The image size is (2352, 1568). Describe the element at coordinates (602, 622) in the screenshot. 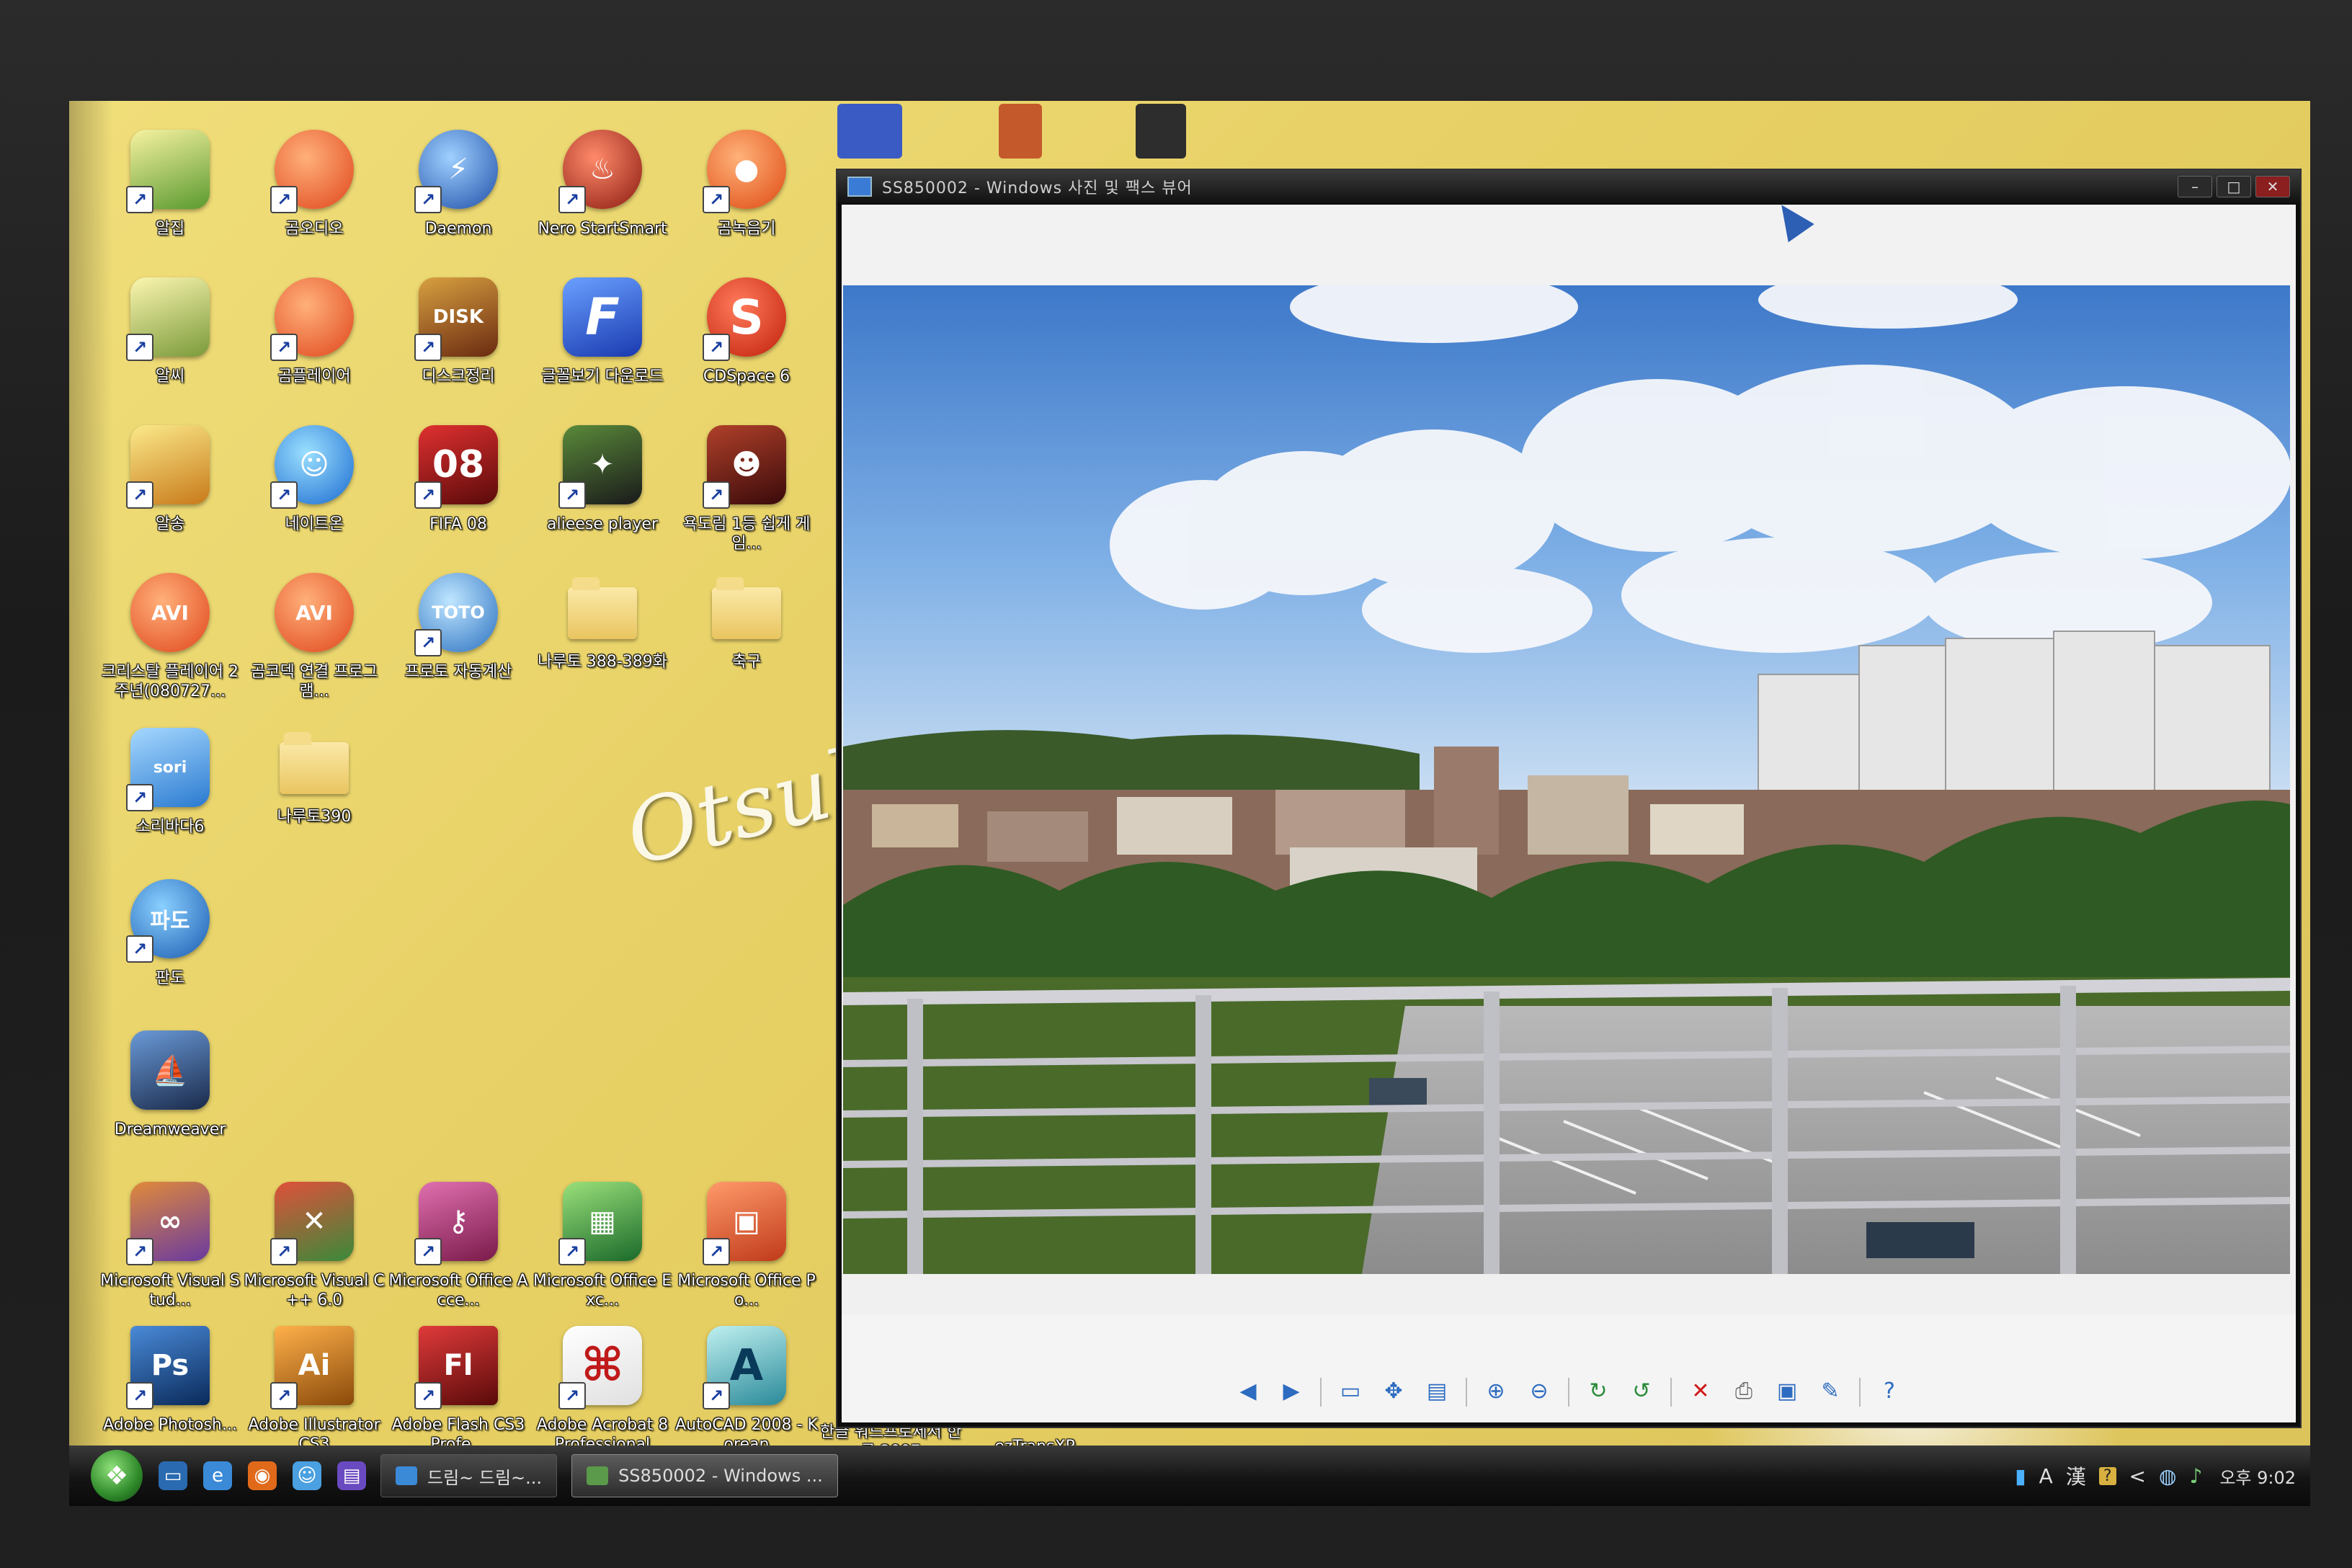

I see `desktop-folder-naruto: 나루토 388-389화` at that location.